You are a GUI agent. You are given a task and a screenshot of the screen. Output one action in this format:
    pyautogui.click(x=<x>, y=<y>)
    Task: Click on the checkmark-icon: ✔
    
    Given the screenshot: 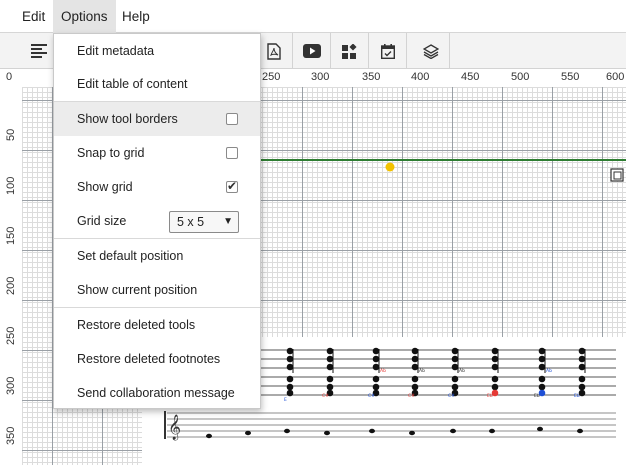 What is the action you would take?
    pyautogui.click(x=232, y=186)
    